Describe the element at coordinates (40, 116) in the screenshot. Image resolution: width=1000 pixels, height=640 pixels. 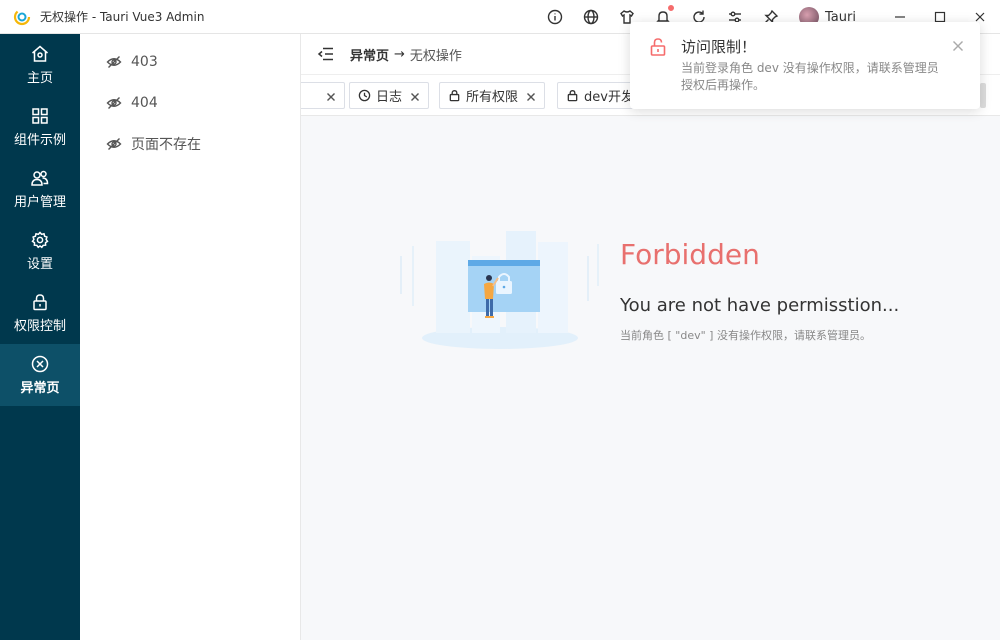
I see `grid-icon` at that location.